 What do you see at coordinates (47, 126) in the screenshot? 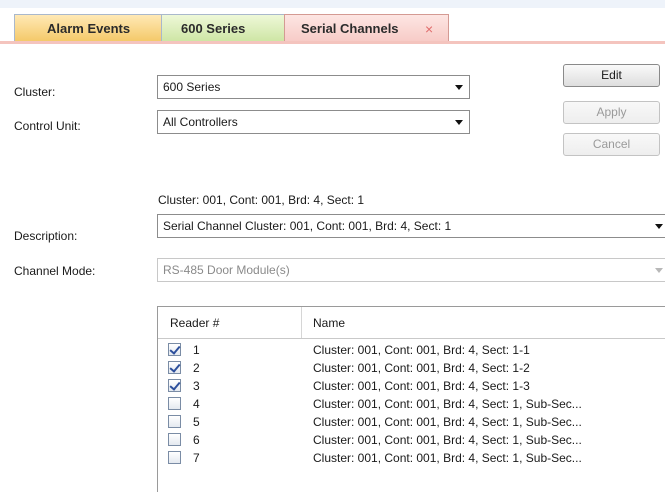
I see `control-unit-label: Control Unit:` at bounding box center [47, 126].